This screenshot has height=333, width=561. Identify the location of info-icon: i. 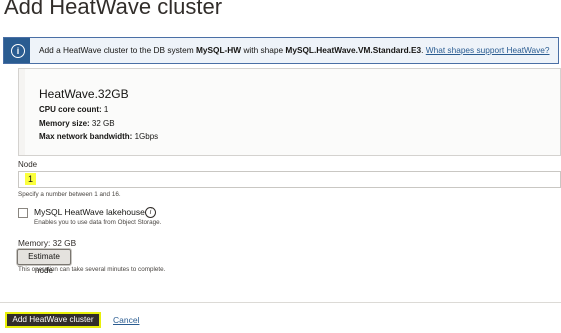
(18, 51).